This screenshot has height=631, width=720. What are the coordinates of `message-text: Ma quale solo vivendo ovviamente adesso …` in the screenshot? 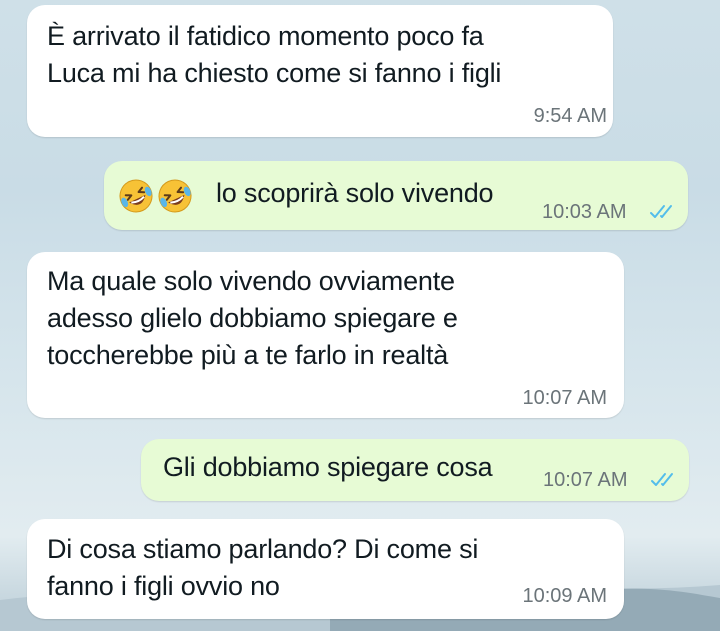 It's located at (252, 318).